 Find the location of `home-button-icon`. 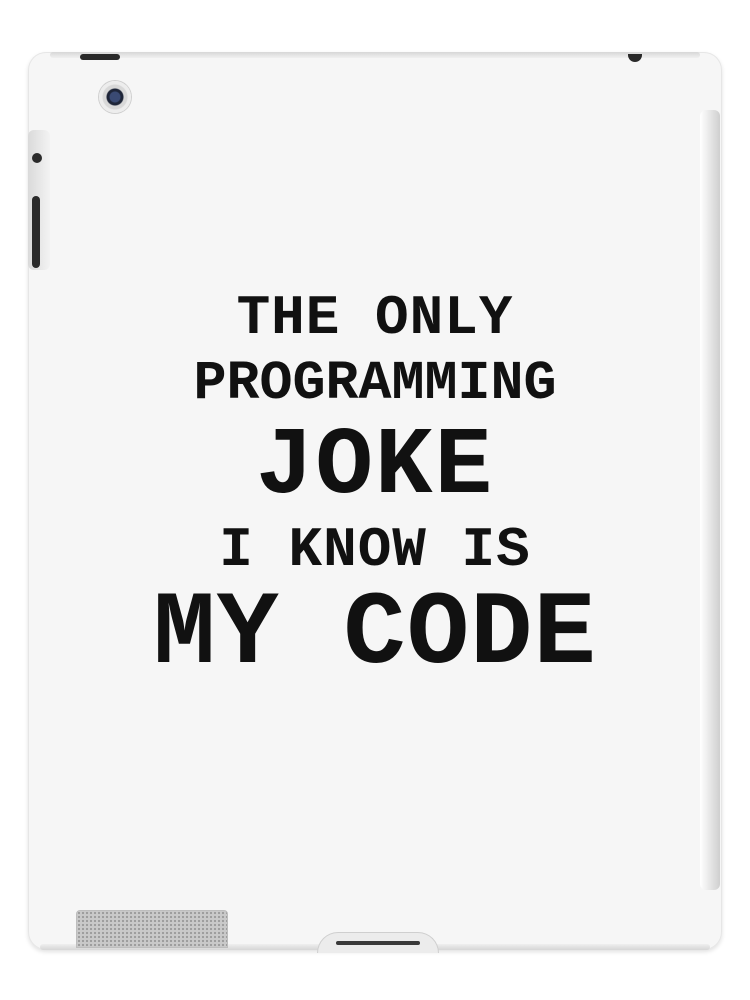

home-button-icon is located at coordinates (378, 942).